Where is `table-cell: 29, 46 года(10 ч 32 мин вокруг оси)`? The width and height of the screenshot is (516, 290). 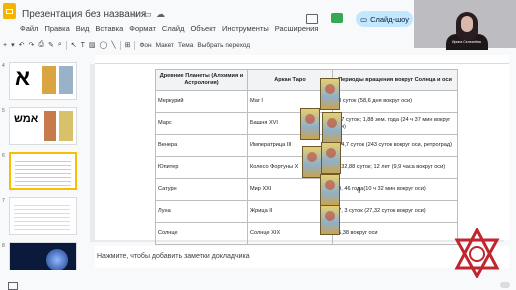
table-cell: 29, 46 года(10 ч 32 мин вокруг оси) is located at coordinates (395, 189).